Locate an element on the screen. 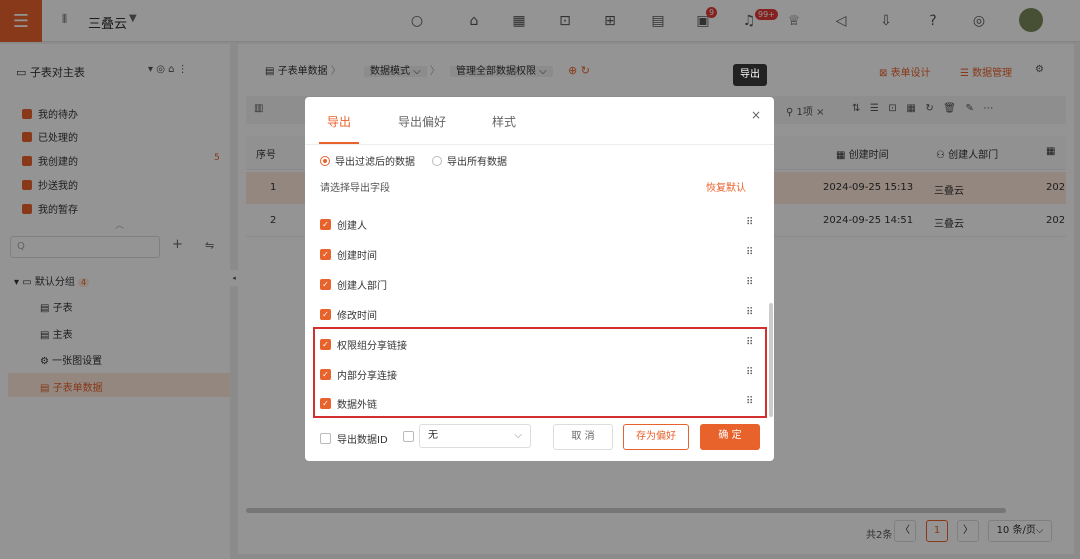 This screenshot has width=1080, height=559. chevron-down-icon: ⌵ is located at coordinates (518, 435).